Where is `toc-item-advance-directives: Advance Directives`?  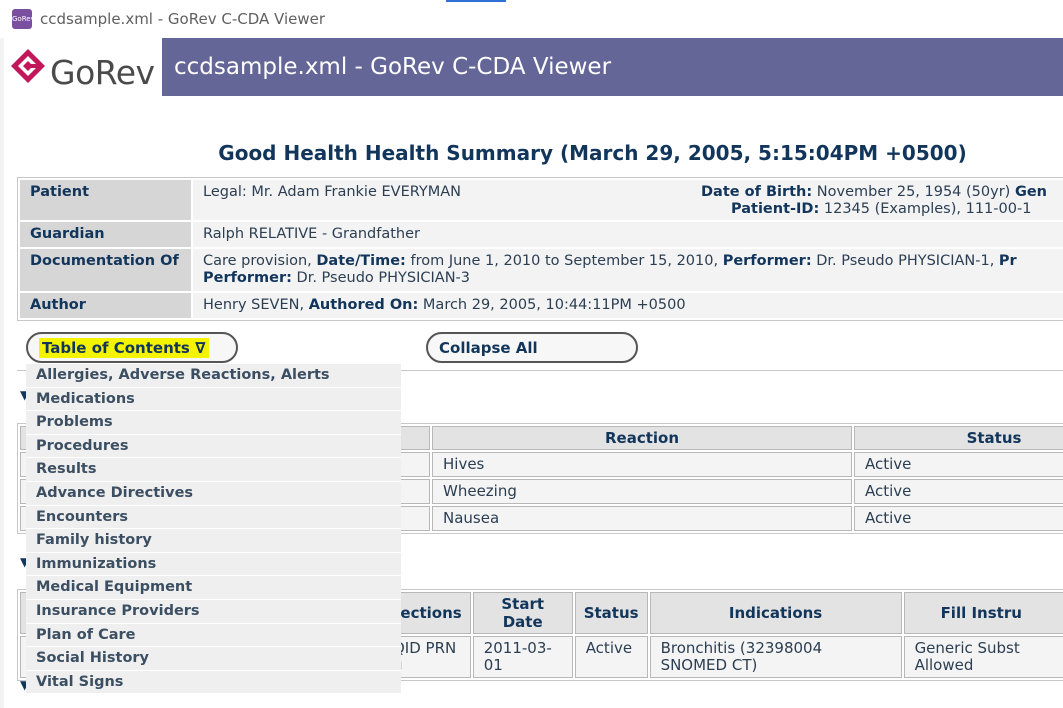
toc-item-advance-directives: Advance Directives is located at coordinates (213, 493).